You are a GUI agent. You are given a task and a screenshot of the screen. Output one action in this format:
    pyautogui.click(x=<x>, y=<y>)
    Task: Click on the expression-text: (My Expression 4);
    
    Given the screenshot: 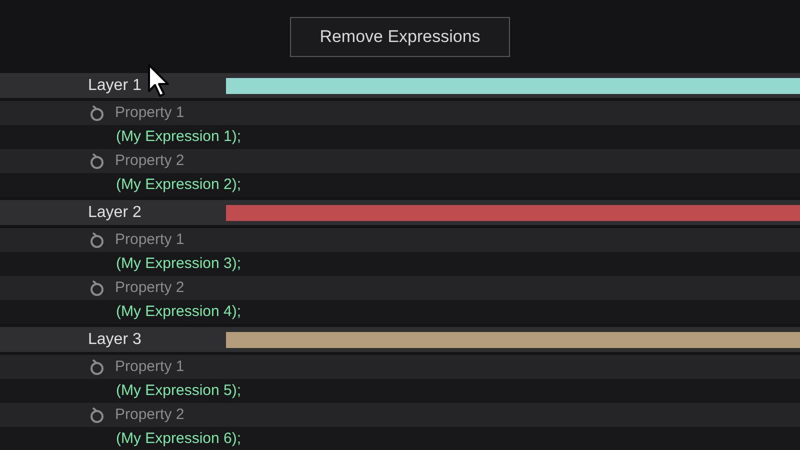 What is the action you would take?
    pyautogui.click(x=179, y=312)
    